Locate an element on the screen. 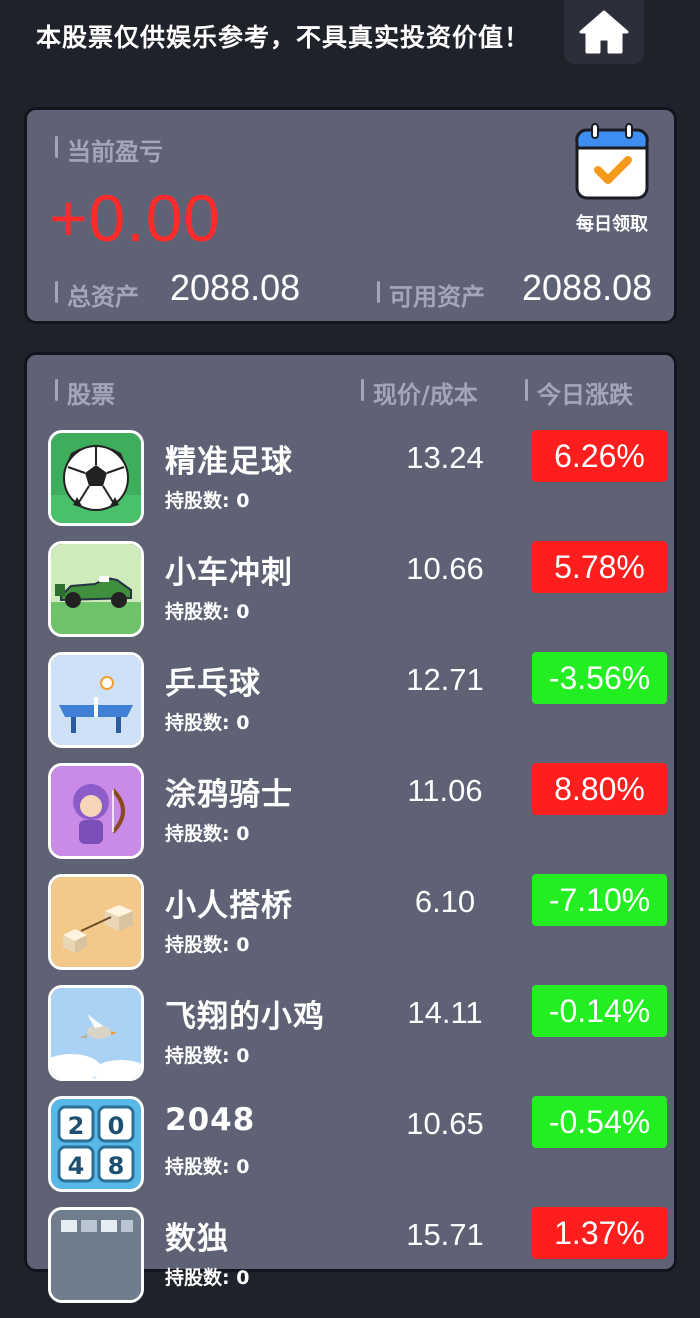 This screenshot has height=1318, width=700. stock-name: 2048 is located at coordinates (210, 1120).